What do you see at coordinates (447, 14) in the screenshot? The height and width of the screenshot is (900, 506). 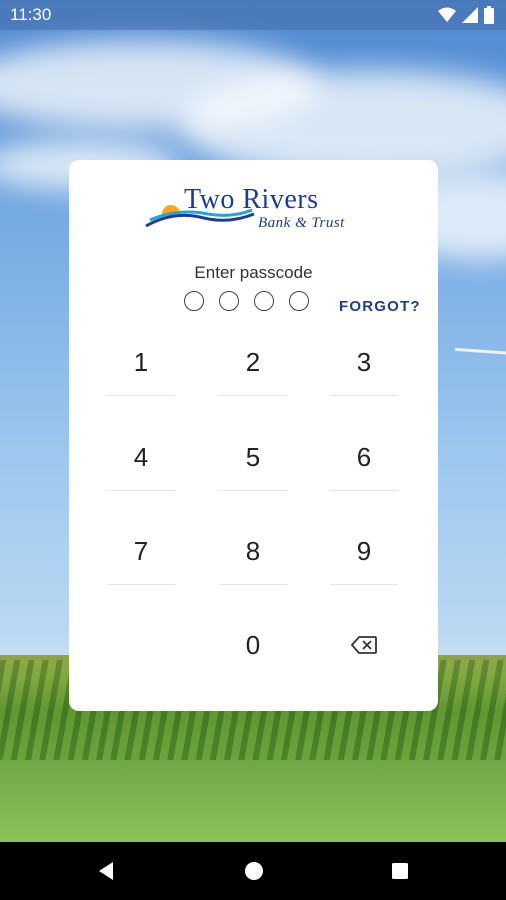 I see `wifi-icon` at bounding box center [447, 14].